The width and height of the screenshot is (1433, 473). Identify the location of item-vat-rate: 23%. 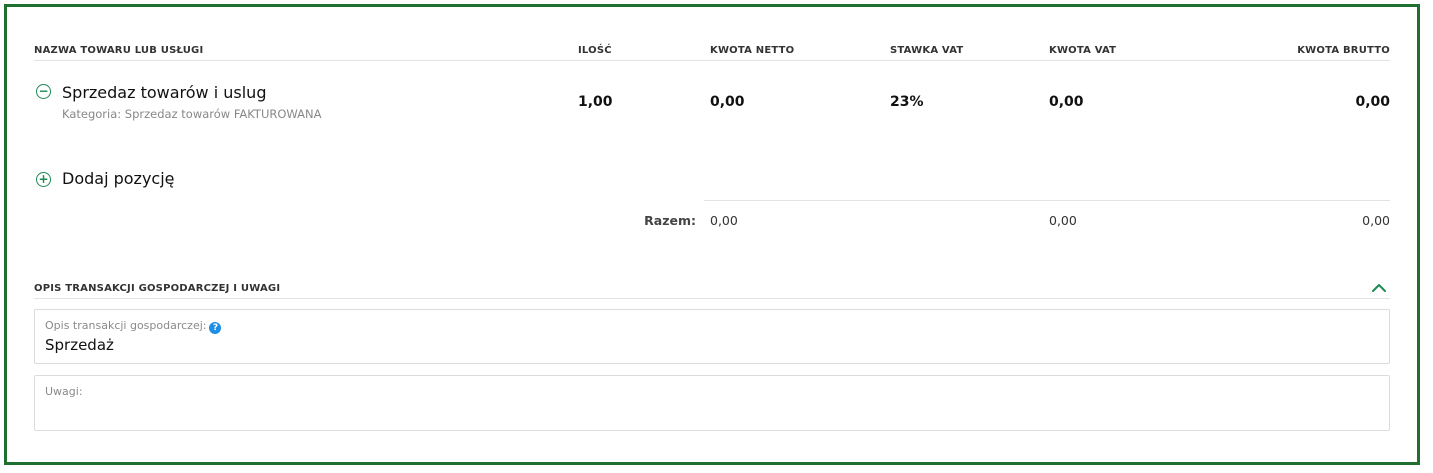
(907, 102).